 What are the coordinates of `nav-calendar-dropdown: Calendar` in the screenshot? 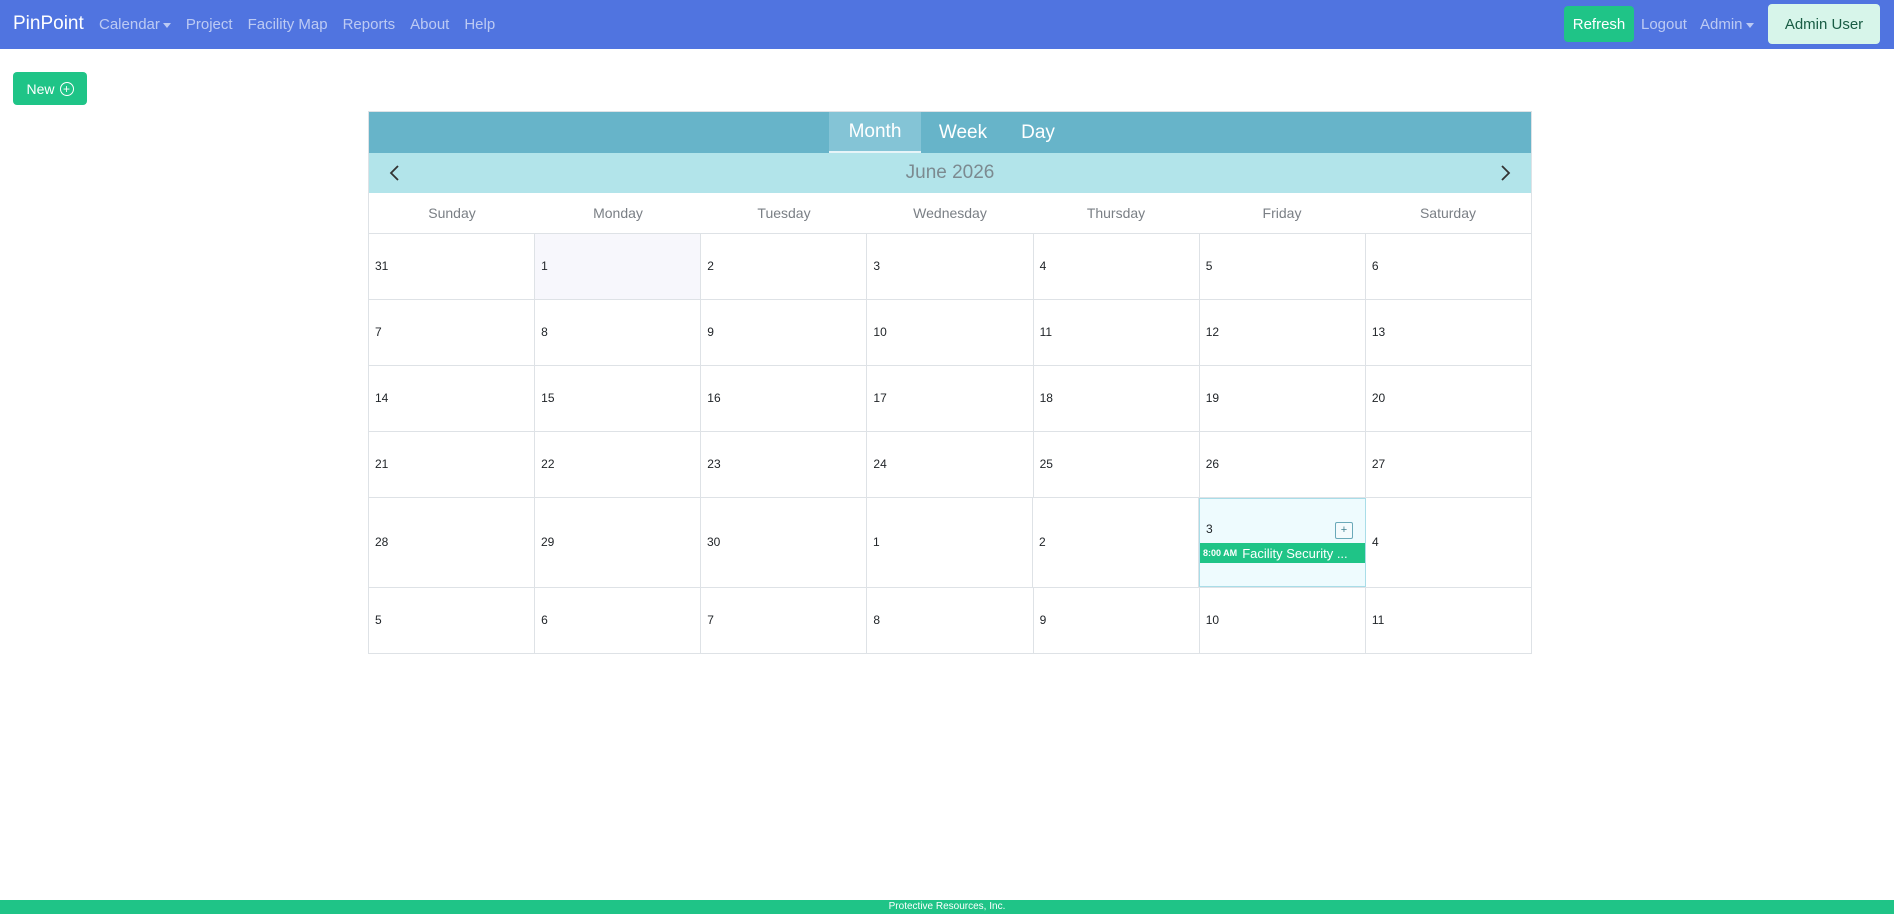 It's located at (135, 24).